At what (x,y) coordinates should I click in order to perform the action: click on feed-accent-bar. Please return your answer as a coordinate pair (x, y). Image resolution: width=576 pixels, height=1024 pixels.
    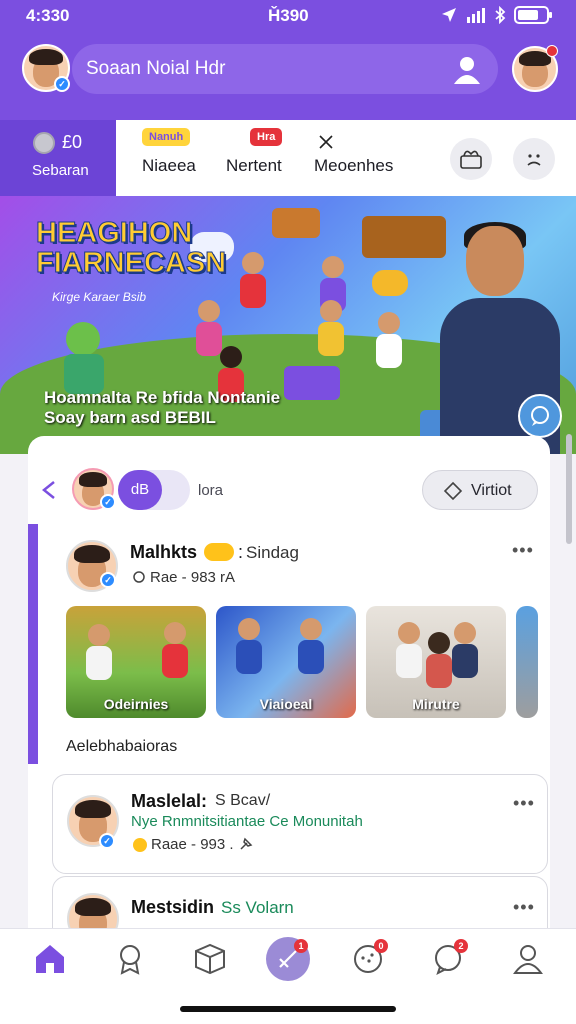
    Looking at the image, I should click on (33, 644).